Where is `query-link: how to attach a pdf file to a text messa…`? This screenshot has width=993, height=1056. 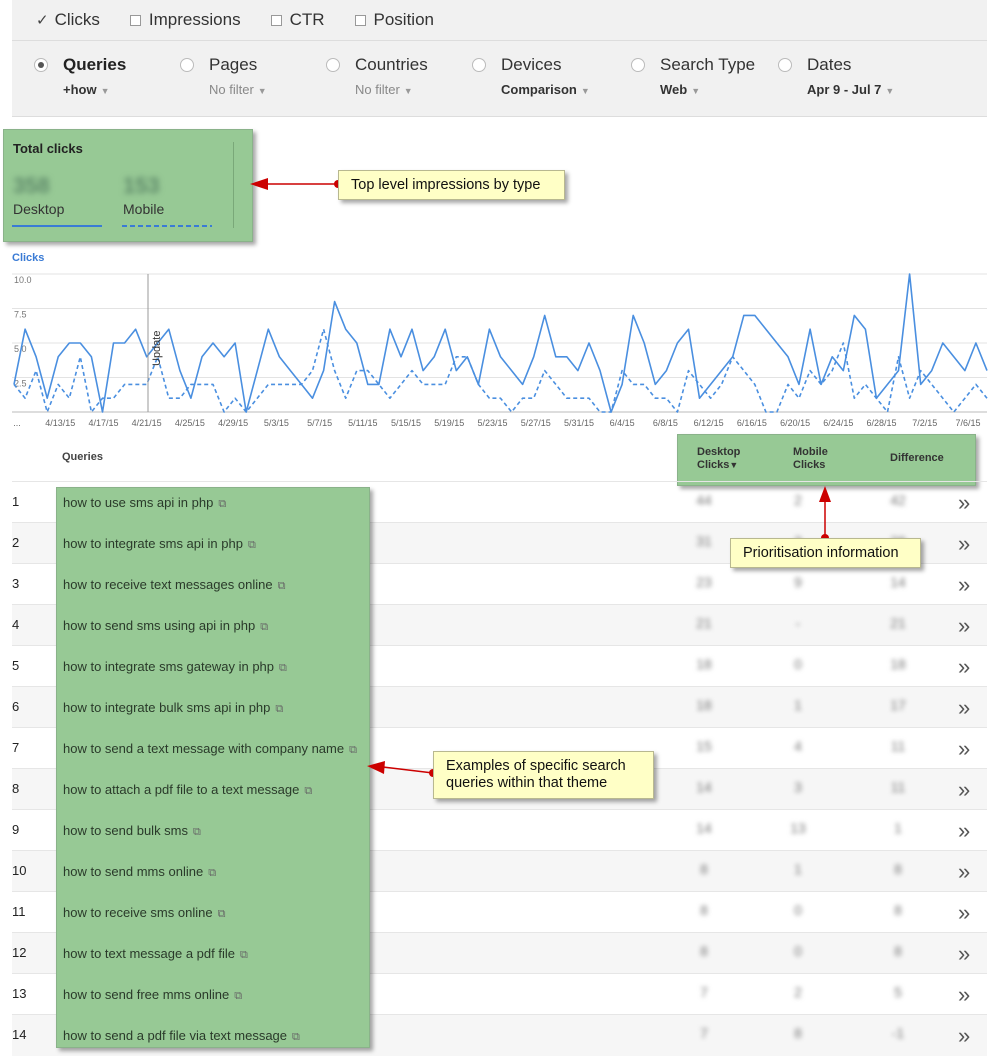 query-link: how to attach a pdf file to a text messa… is located at coordinates (187, 790).